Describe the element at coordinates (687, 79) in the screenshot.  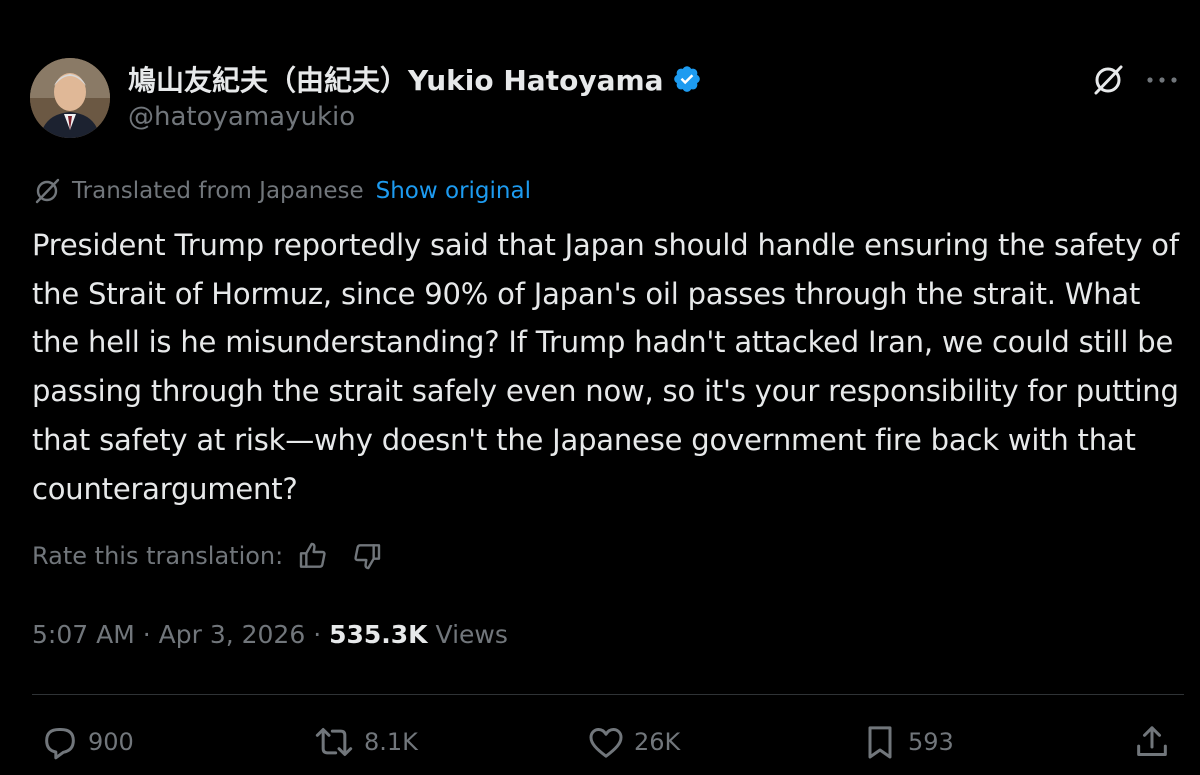
I see `verified-badge-icon` at that location.